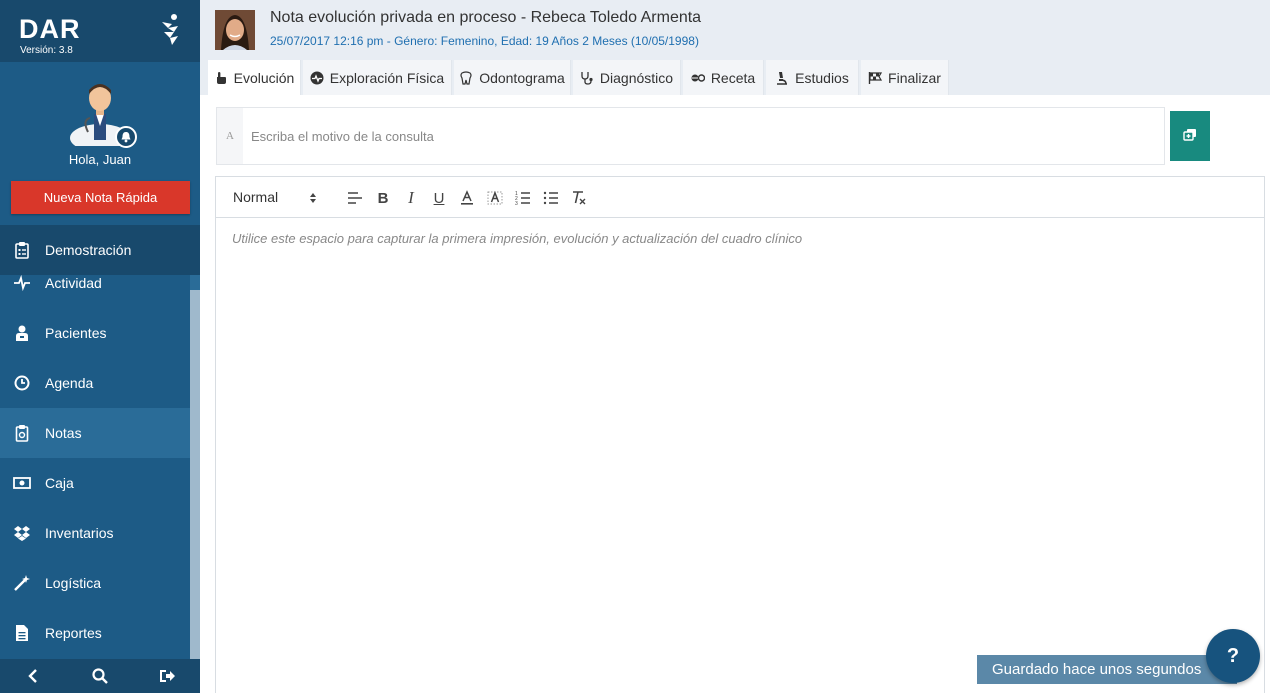  What do you see at coordinates (822, 77) in the screenshot?
I see `tab-label: Estudios` at bounding box center [822, 77].